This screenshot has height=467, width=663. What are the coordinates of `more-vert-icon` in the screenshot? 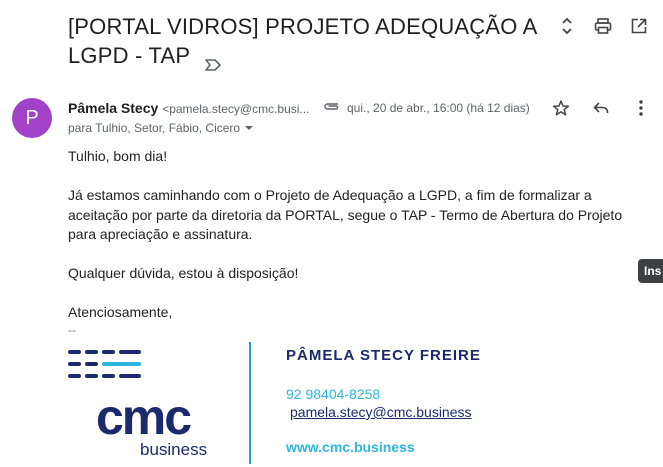 It's located at (641, 108).